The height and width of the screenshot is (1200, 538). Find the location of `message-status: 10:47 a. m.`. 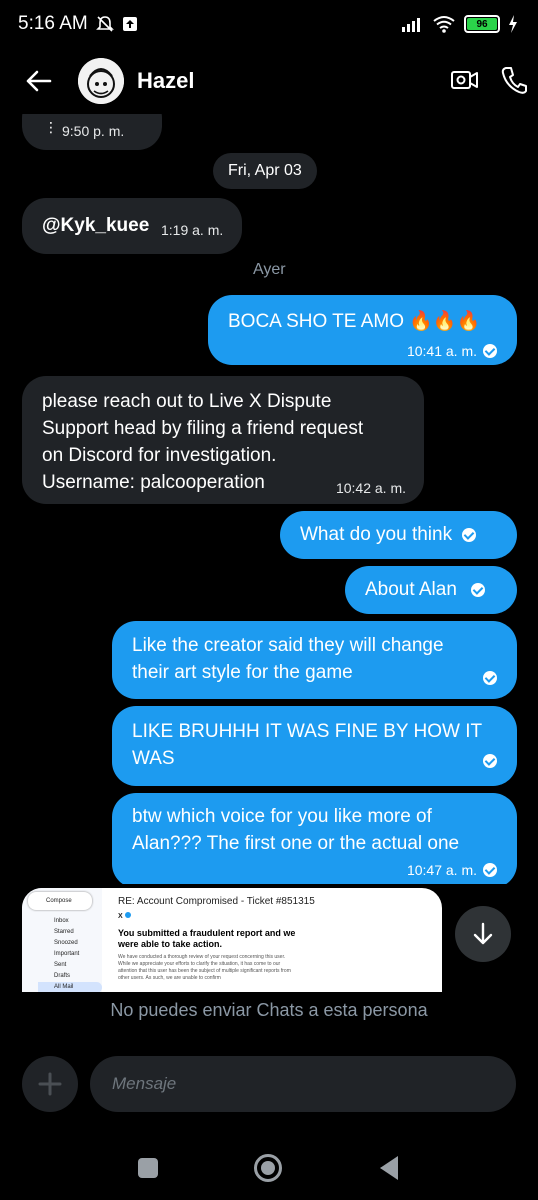

message-status: 10:47 a. m. is located at coordinates (452, 870).